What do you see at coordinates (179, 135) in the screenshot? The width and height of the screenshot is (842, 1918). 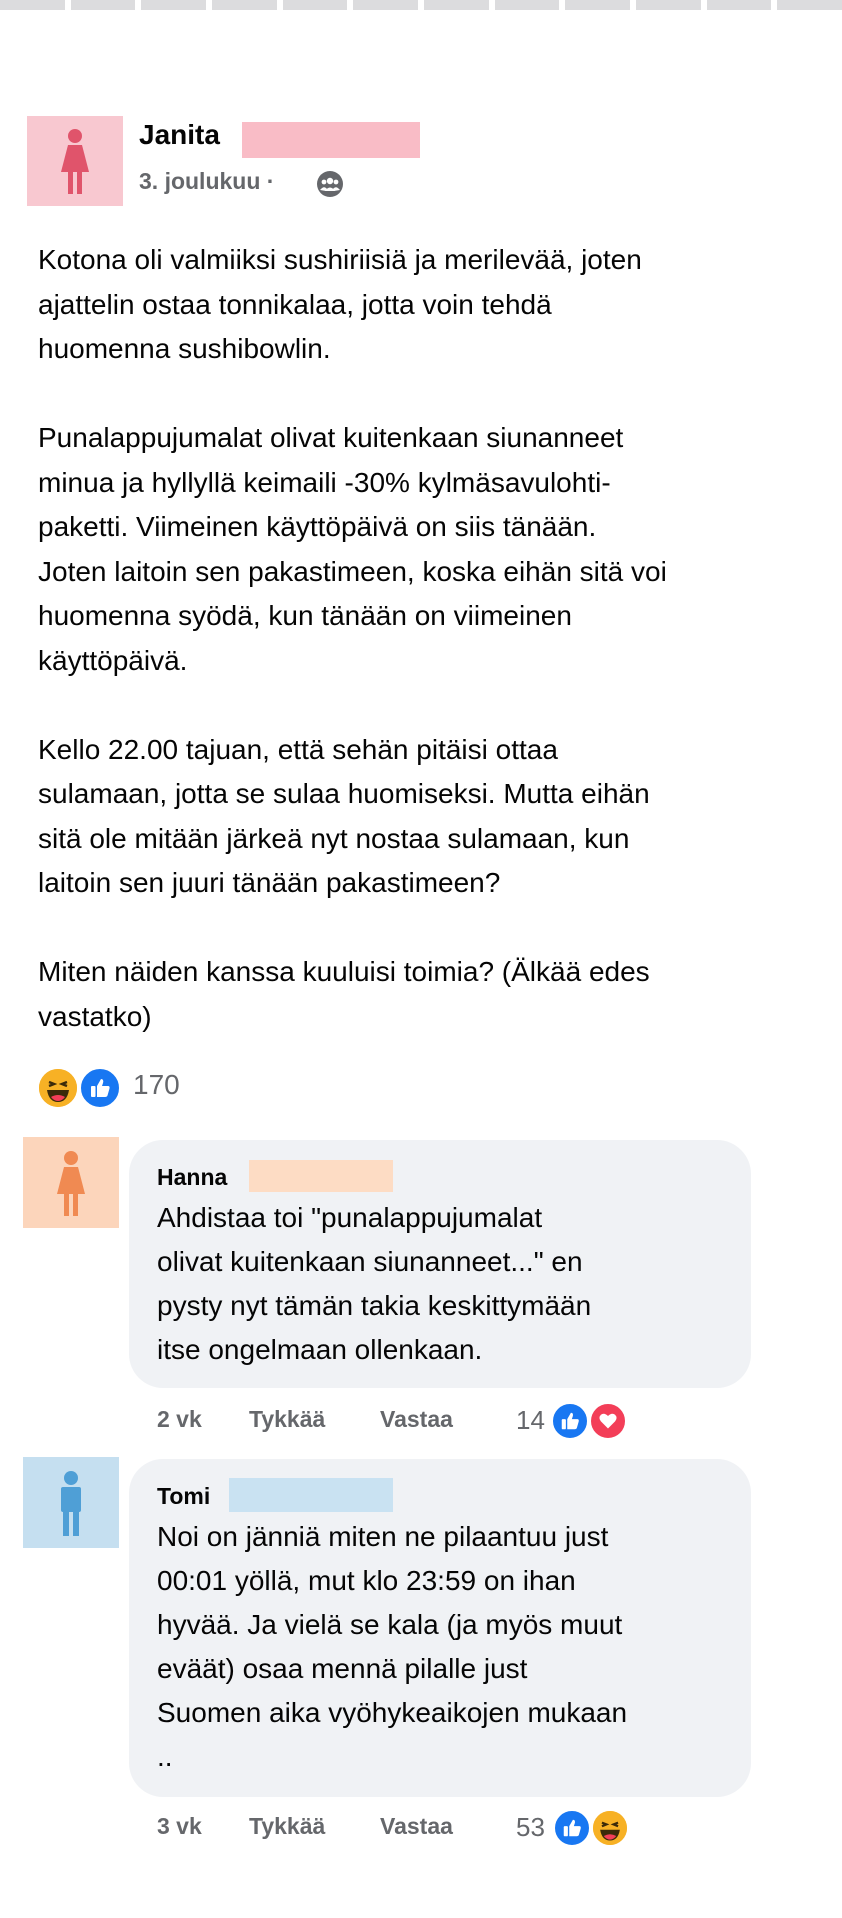 I see `post-author-name: Janita` at bounding box center [179, 135].